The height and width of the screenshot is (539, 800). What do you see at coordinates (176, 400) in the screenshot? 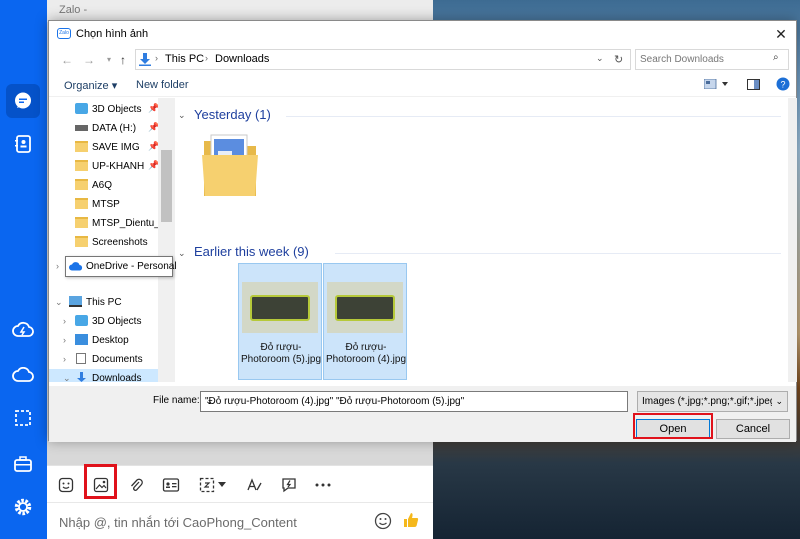
I see `file-name-label: File name:` at bounding box center [176, 400].